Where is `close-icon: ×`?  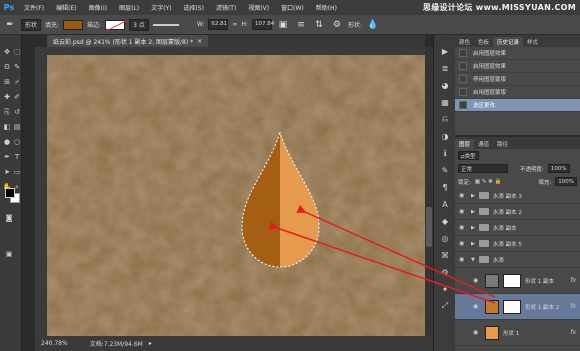 close-icon: × is located at coordinates (199, 41).